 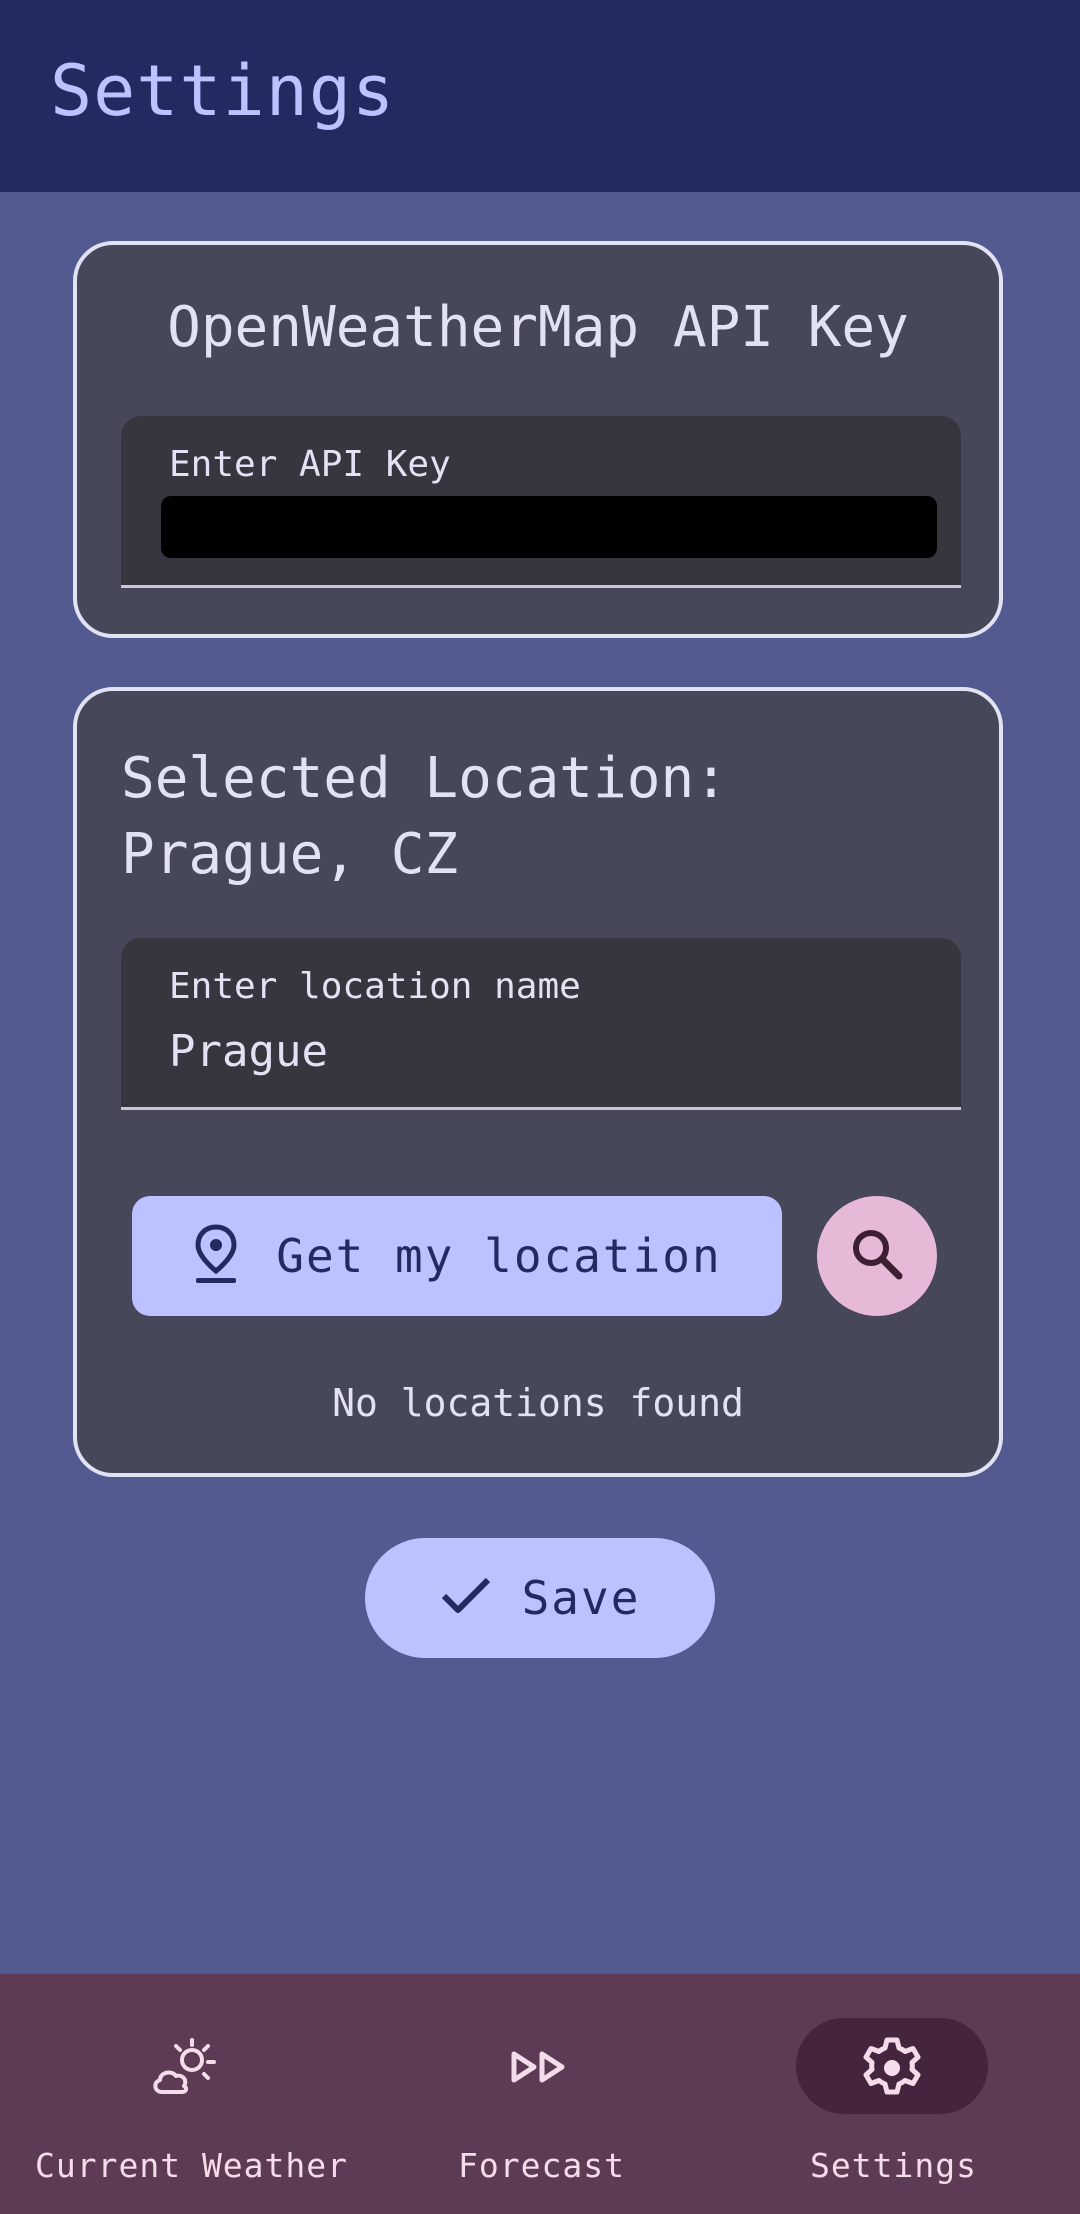 I want to click on nav-label-current-weather: Current Weather, so click(x=192, y=2165).